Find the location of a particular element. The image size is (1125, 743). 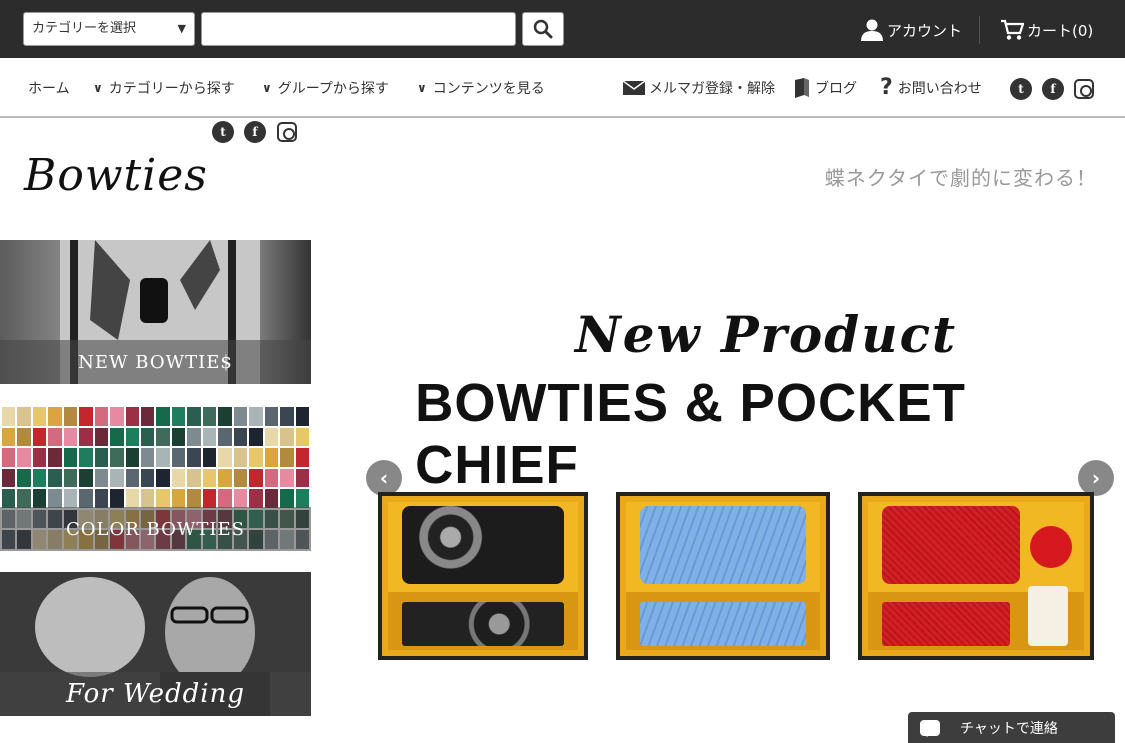

carousel-prev-button: ‹ is located at coordinates (384, 478).